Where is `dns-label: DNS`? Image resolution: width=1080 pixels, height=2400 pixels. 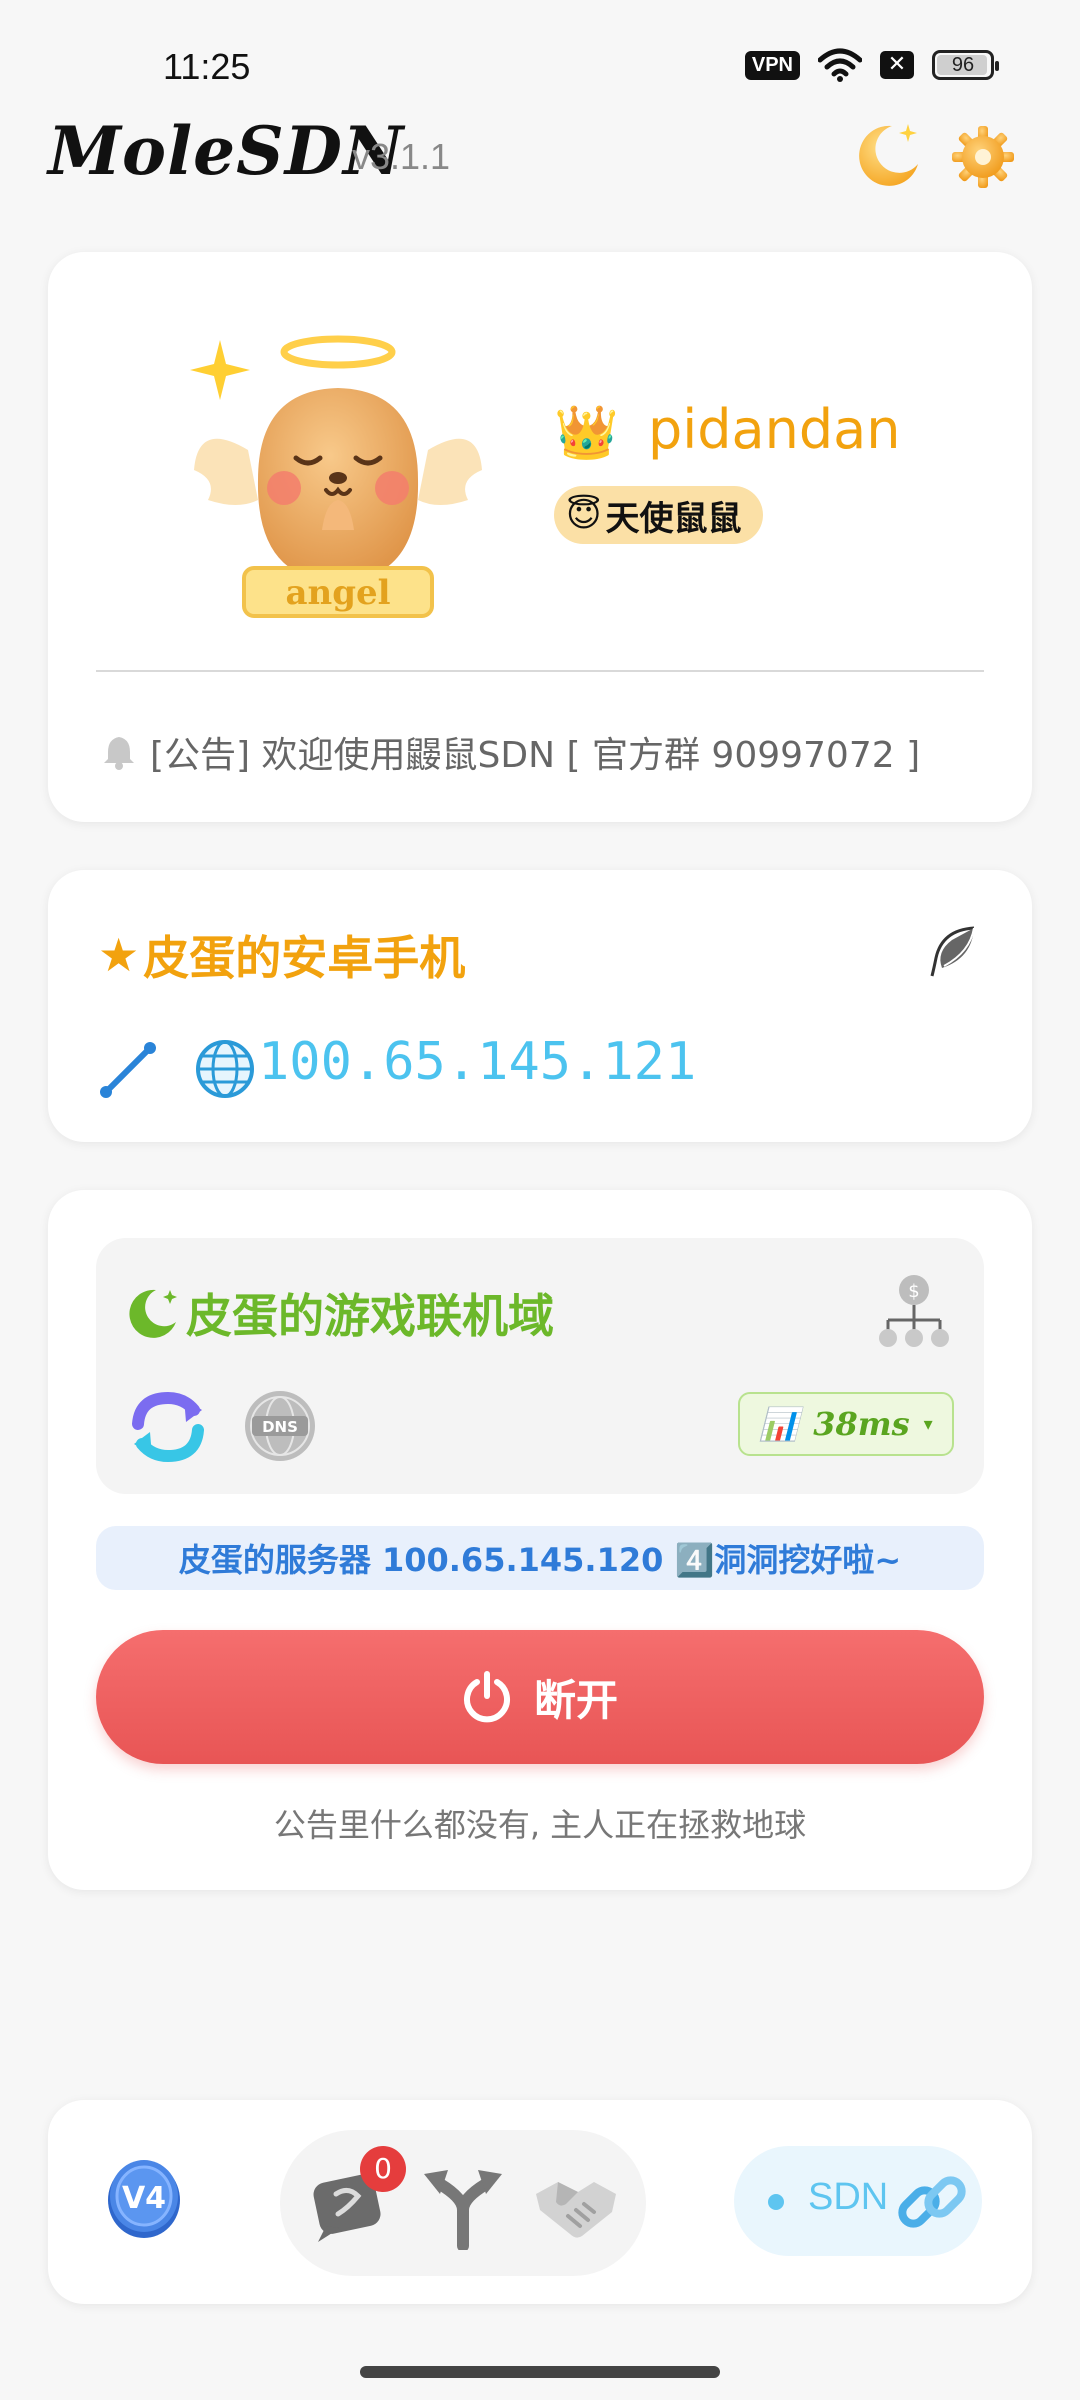 dns-label: DNS is located at coordinates (280, 1427).